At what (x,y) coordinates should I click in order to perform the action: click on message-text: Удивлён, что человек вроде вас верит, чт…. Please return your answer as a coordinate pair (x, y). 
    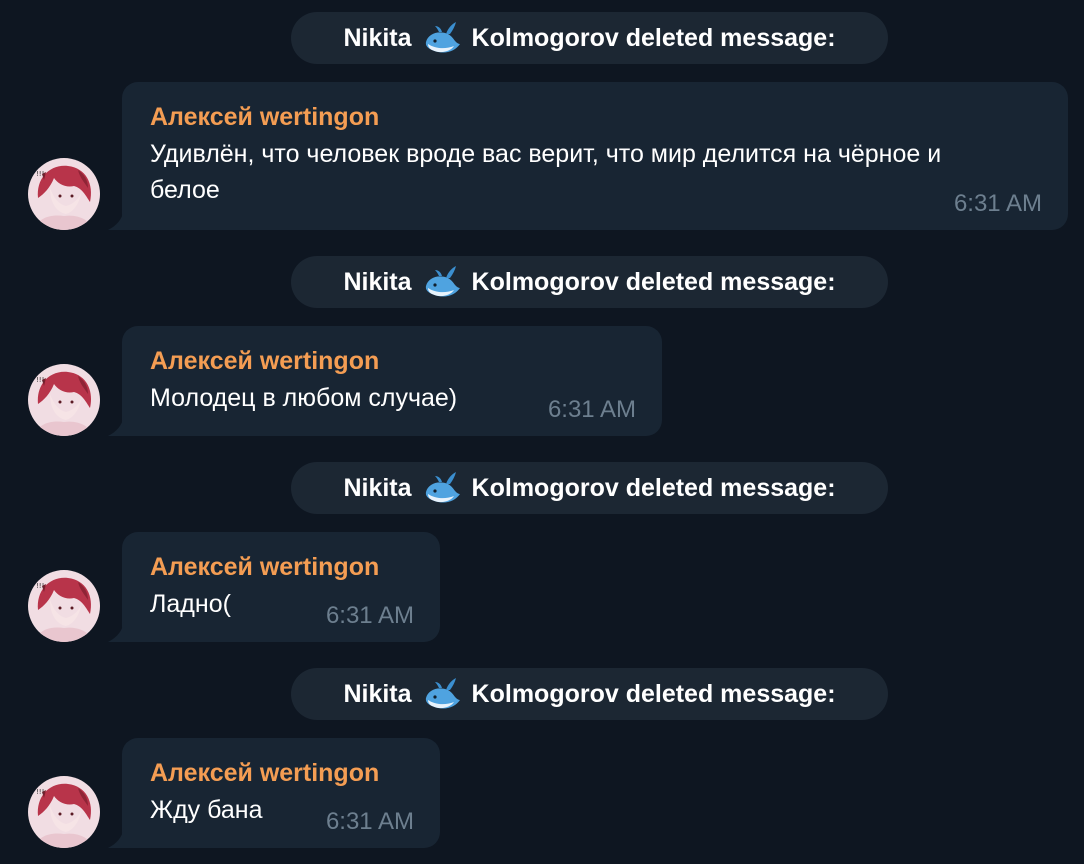
    Looking at the image, I should click on (546, 172).